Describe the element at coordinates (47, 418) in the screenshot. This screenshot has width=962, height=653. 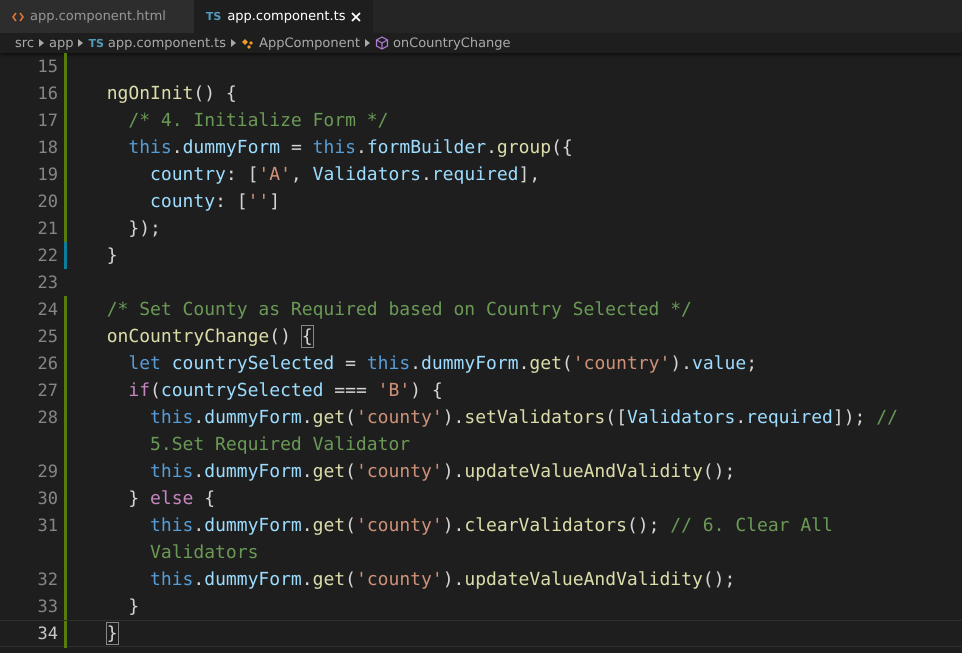
I see `line-number: 28` at that location.